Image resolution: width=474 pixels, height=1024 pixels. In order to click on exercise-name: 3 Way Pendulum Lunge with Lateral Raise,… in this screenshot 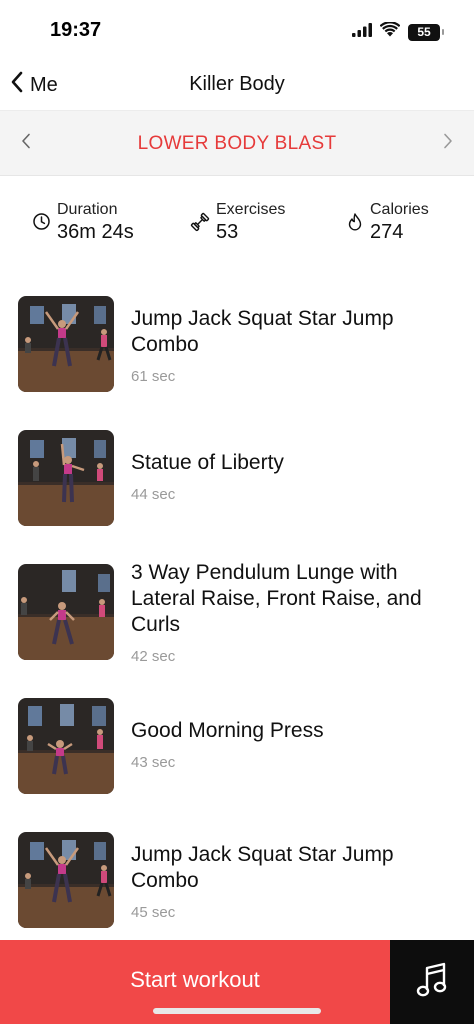, I will do `click(276, 598)`.